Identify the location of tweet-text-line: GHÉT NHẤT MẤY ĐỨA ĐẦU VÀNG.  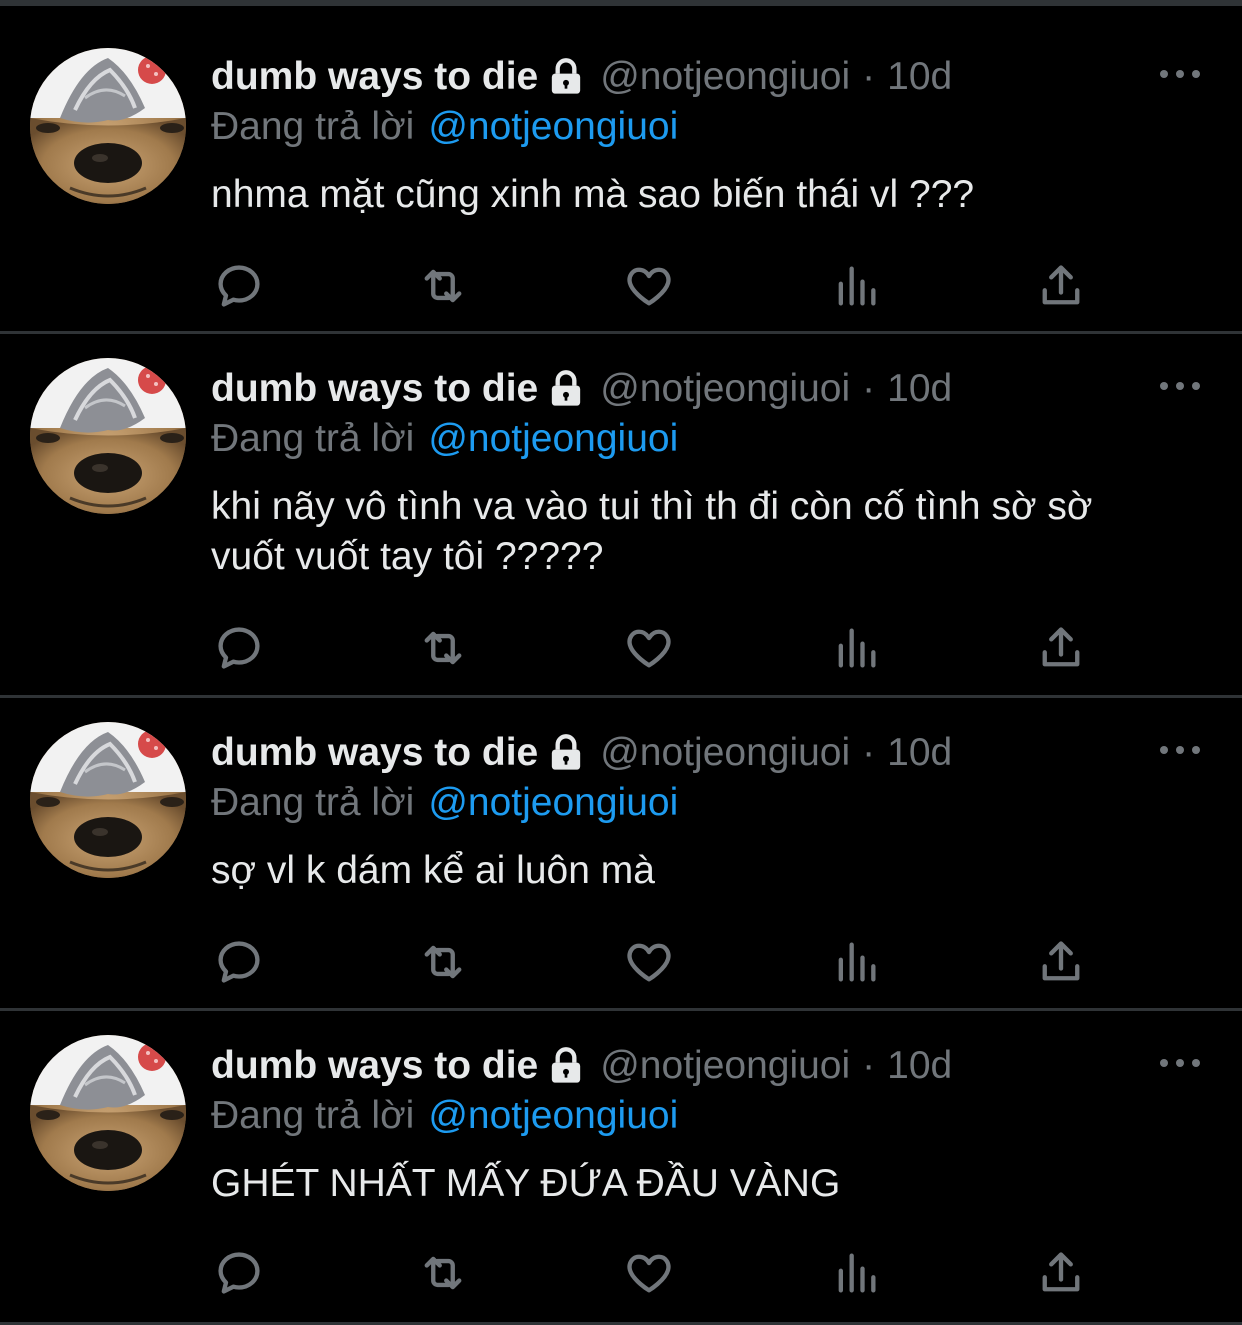
(526, 1183).